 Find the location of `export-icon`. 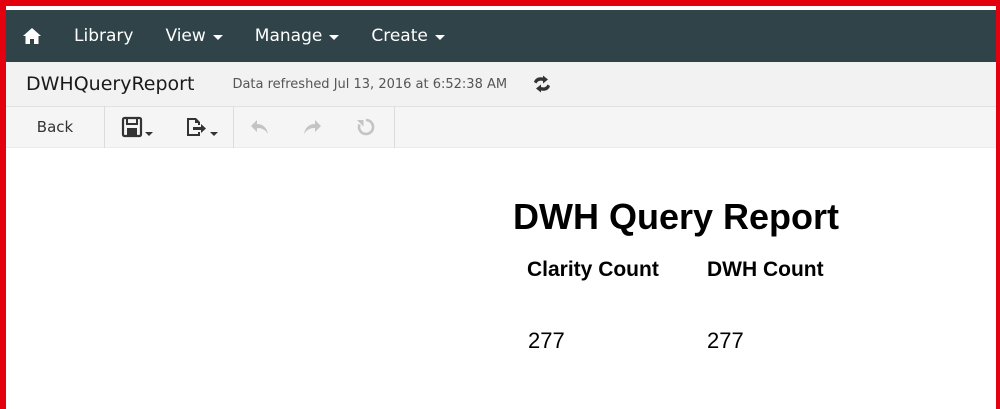

export-icon is located at coordinates (196, 127).